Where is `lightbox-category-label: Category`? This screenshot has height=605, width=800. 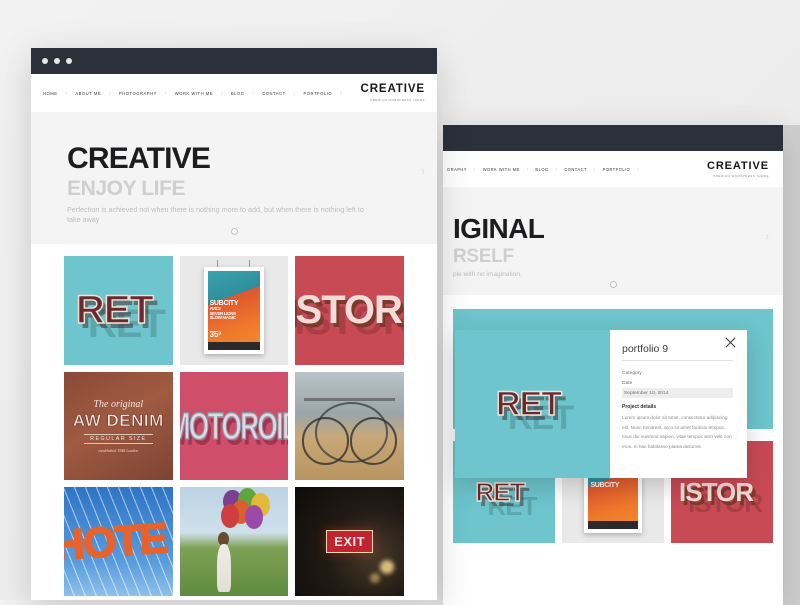
lightbox-category-label: Category is located at coordinates (632, 373).